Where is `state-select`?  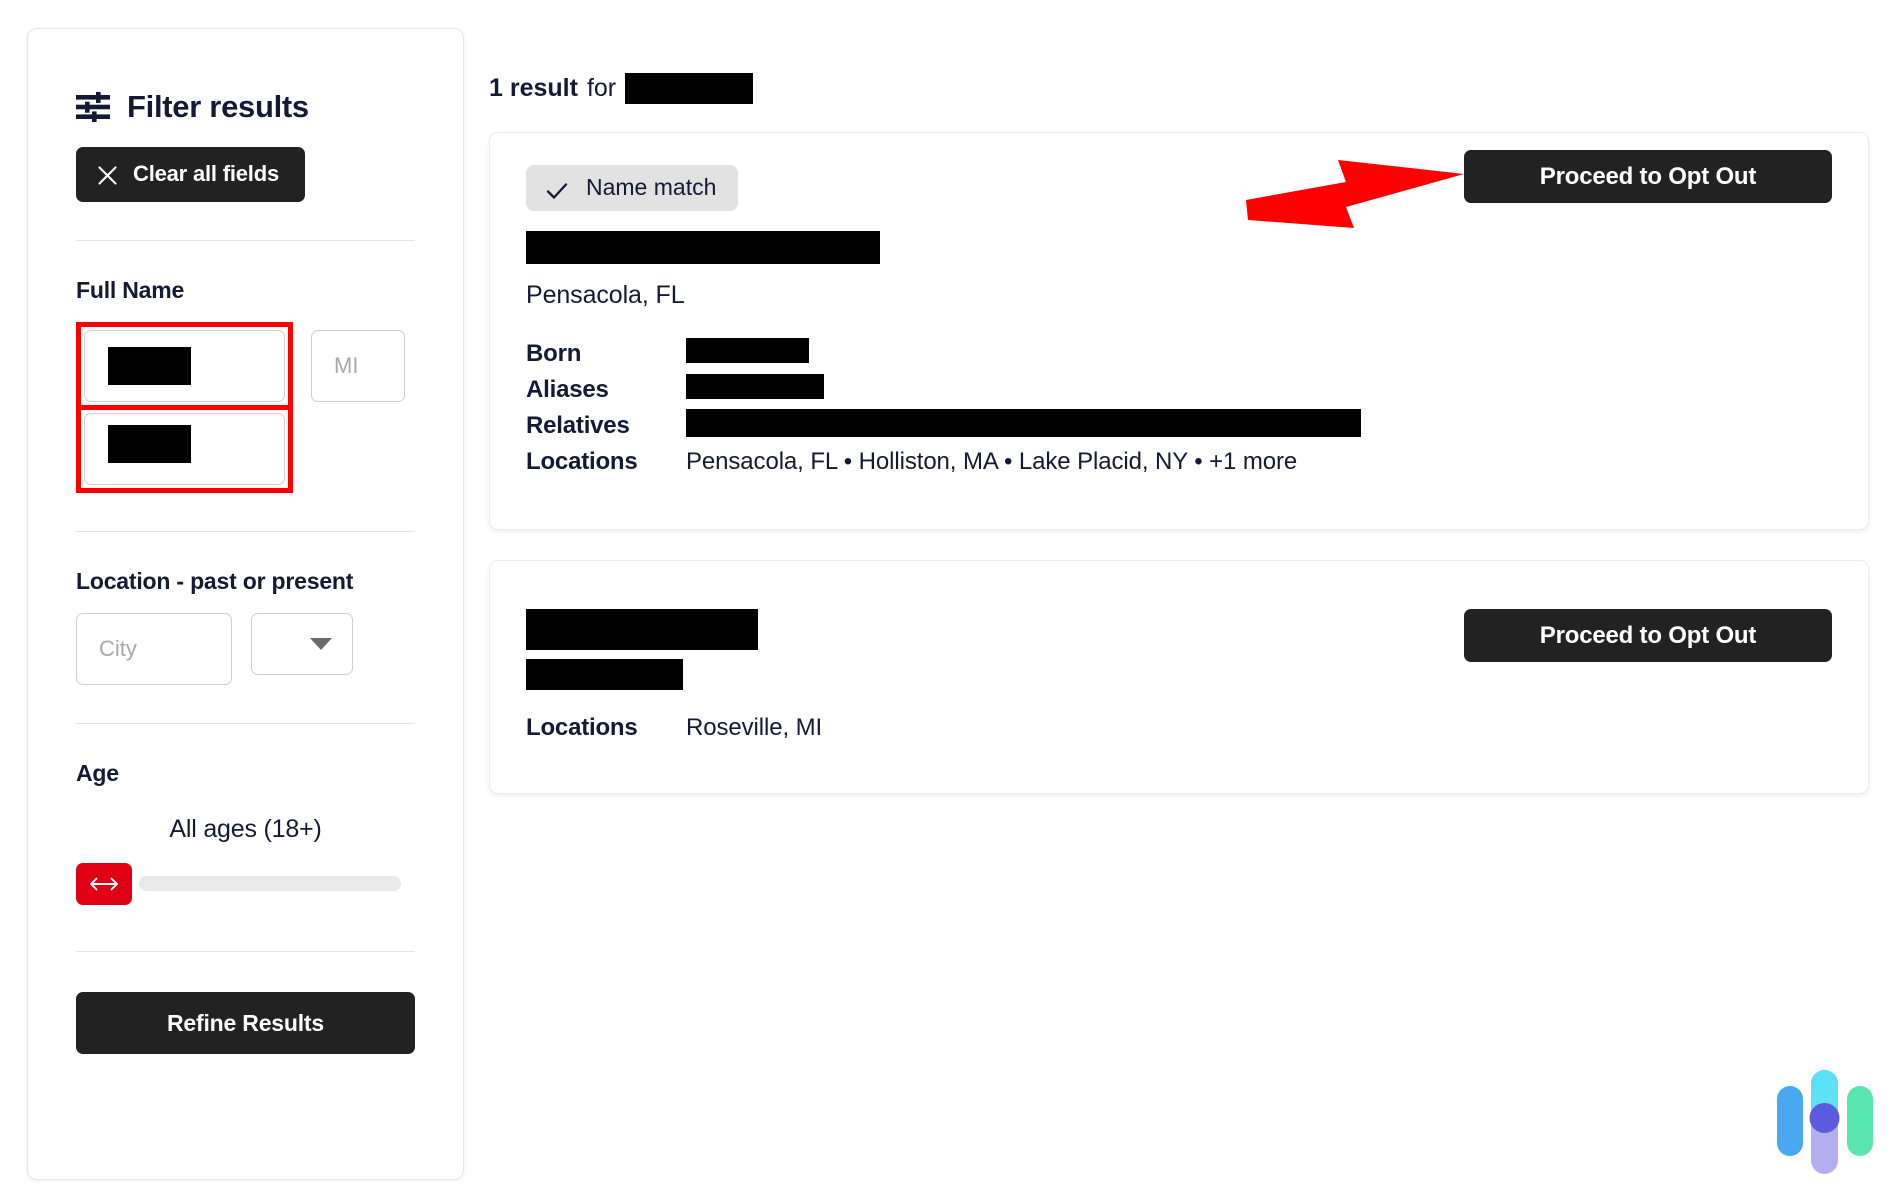
state-select is located at coordinates (302, 644).